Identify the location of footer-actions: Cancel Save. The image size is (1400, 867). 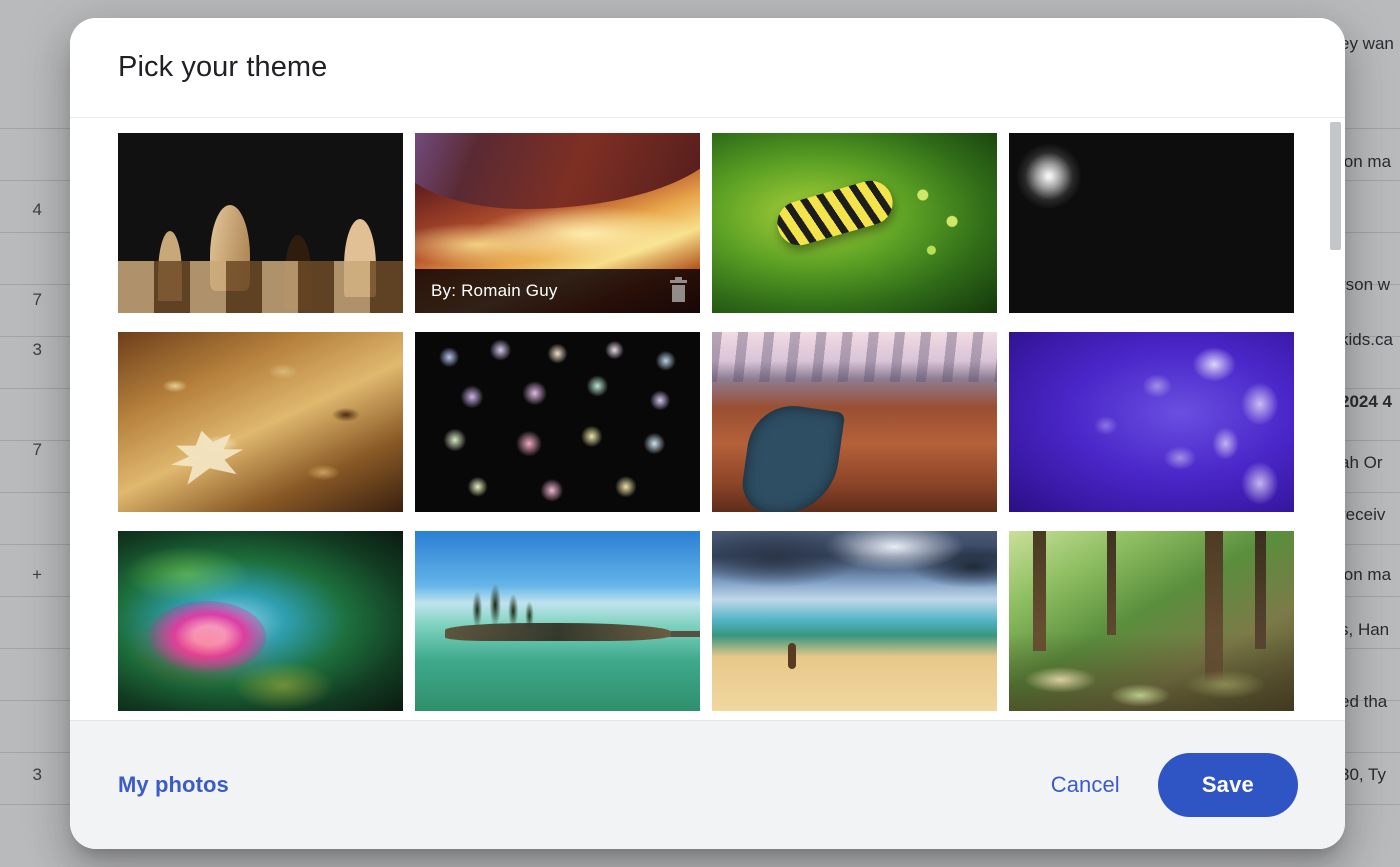
(1172, 785).